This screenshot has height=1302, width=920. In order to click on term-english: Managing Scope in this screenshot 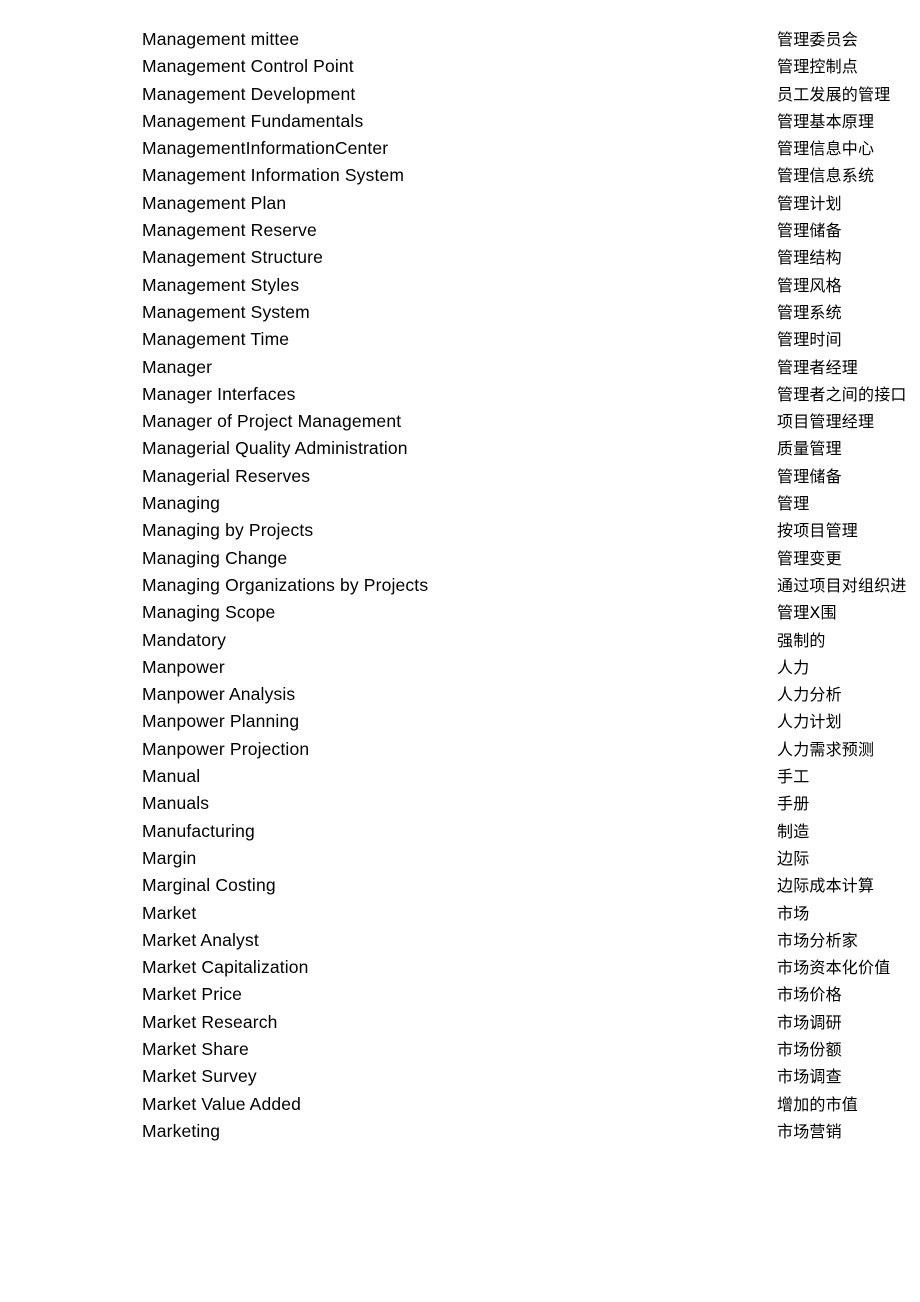, I will do `click(209, 612)`.